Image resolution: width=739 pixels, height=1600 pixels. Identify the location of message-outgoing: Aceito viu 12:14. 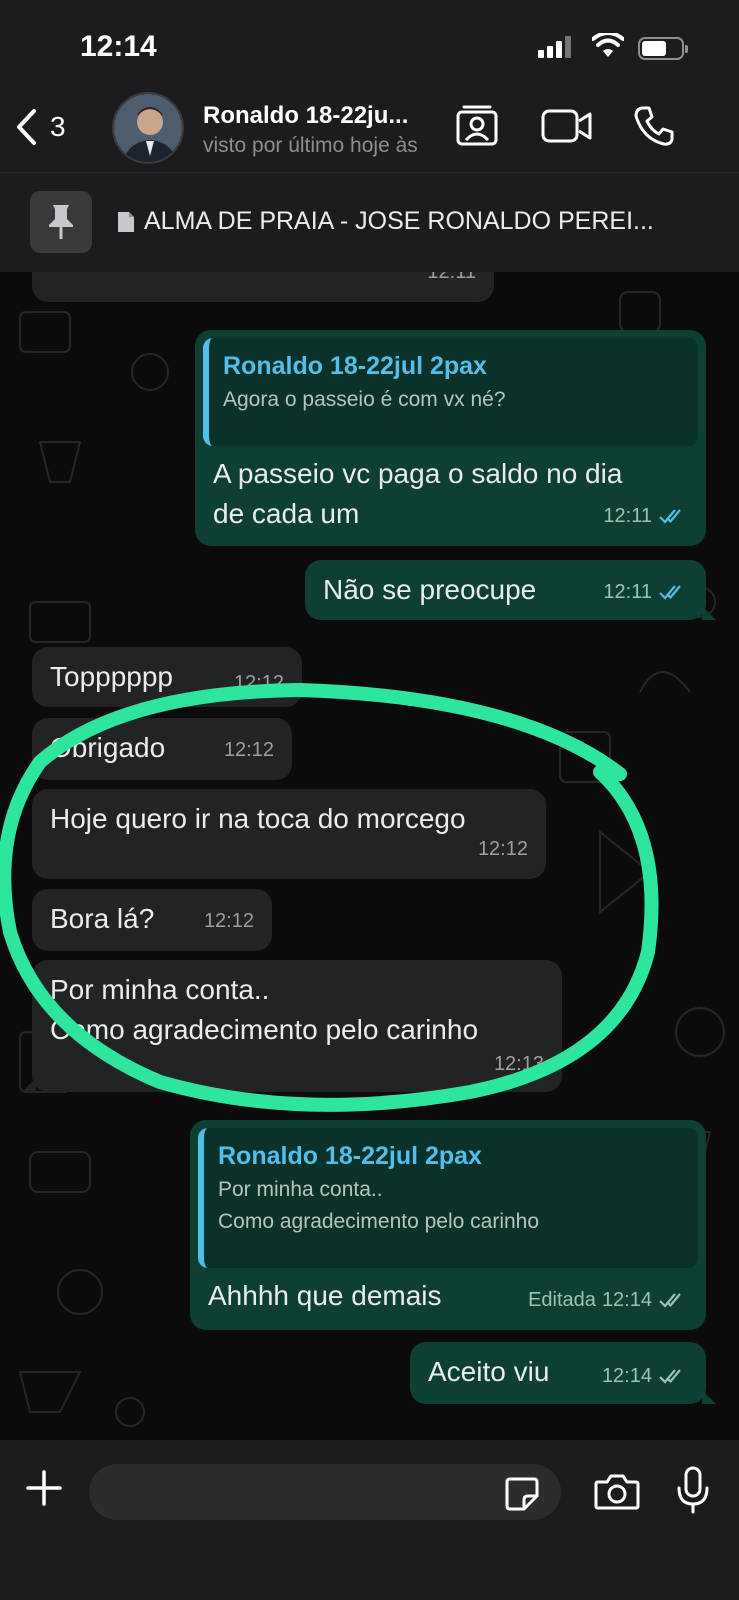
(563, 1373).